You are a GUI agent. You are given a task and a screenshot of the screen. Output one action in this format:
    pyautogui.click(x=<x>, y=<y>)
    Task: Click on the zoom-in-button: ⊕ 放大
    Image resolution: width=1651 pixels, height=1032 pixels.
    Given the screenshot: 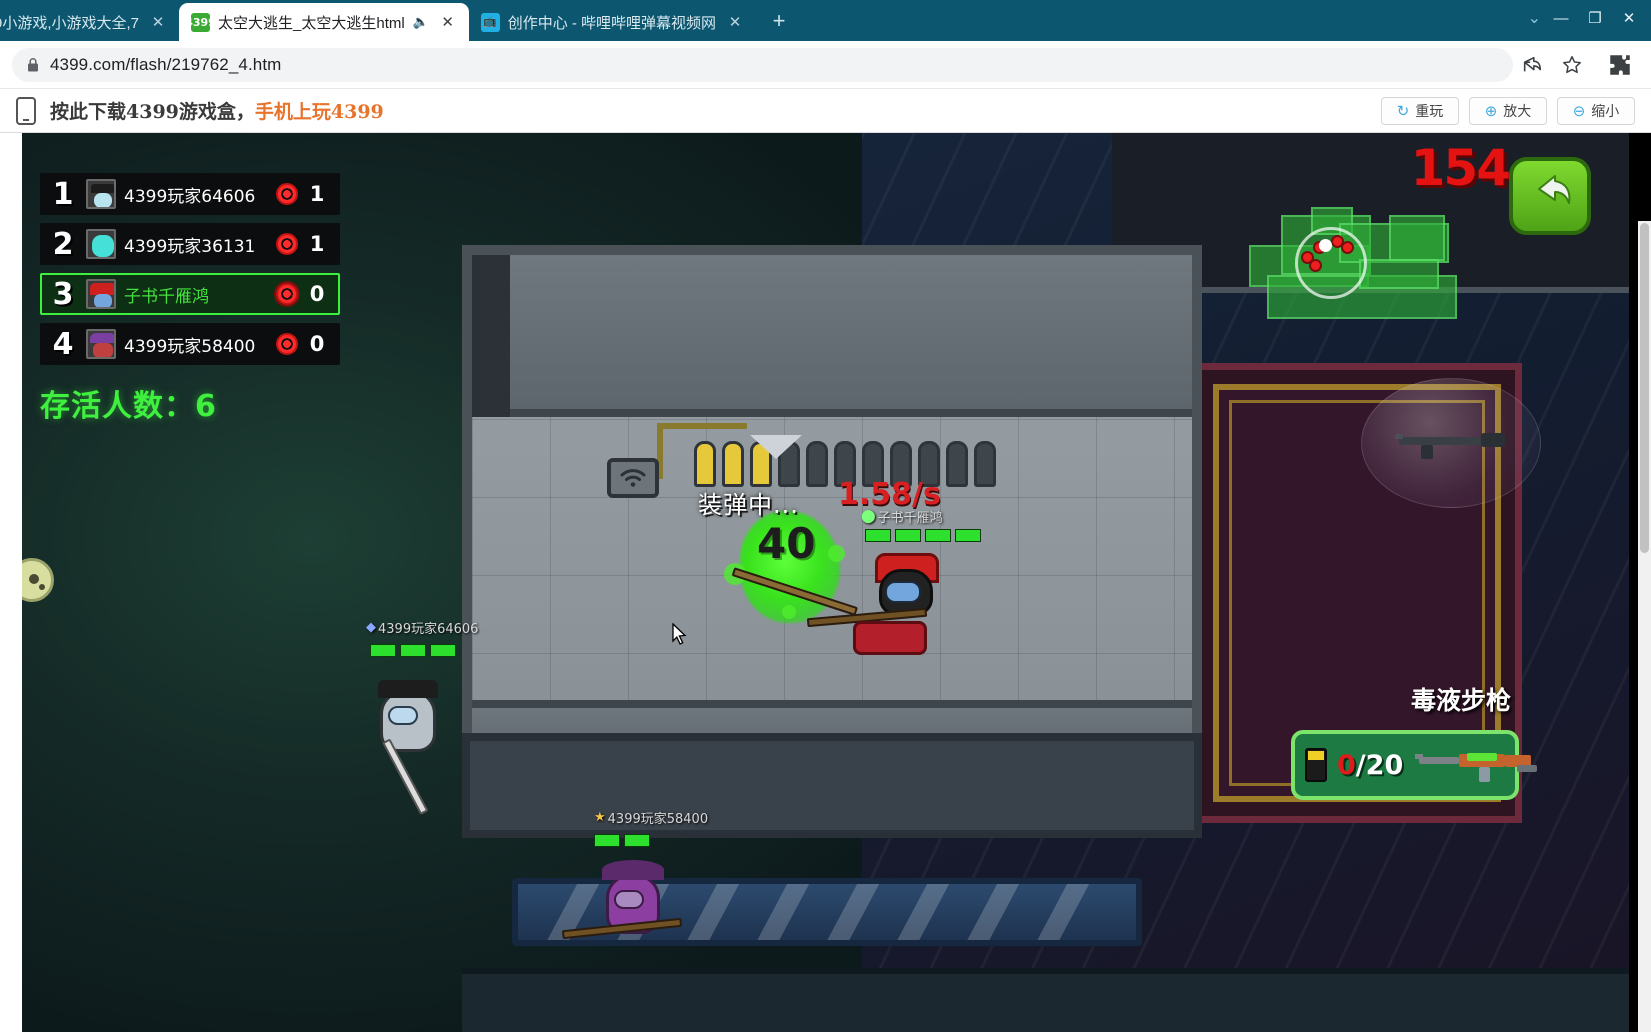 What is the action you would take?
    pyautogui.click(x=1508, y=110)
    